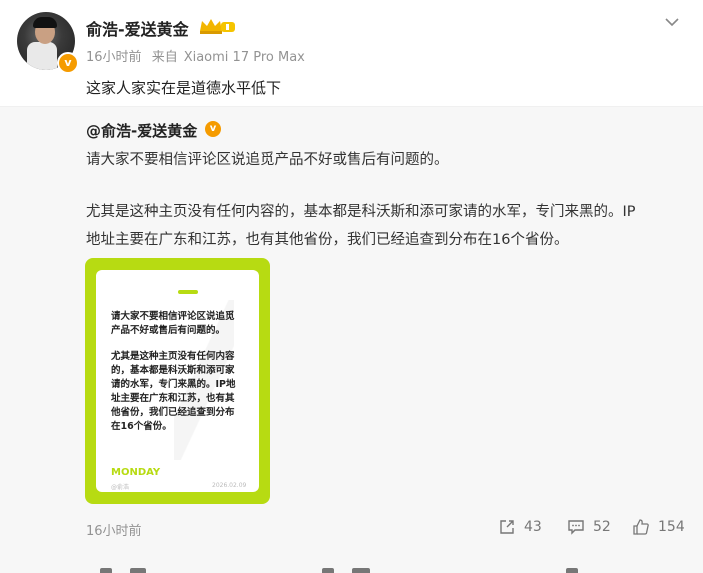 Image resolution: width=703 pixels, height=573 pixels. Describe the element at coordinates (507, 527) in the screenshot. I see `share-icon` at that location.